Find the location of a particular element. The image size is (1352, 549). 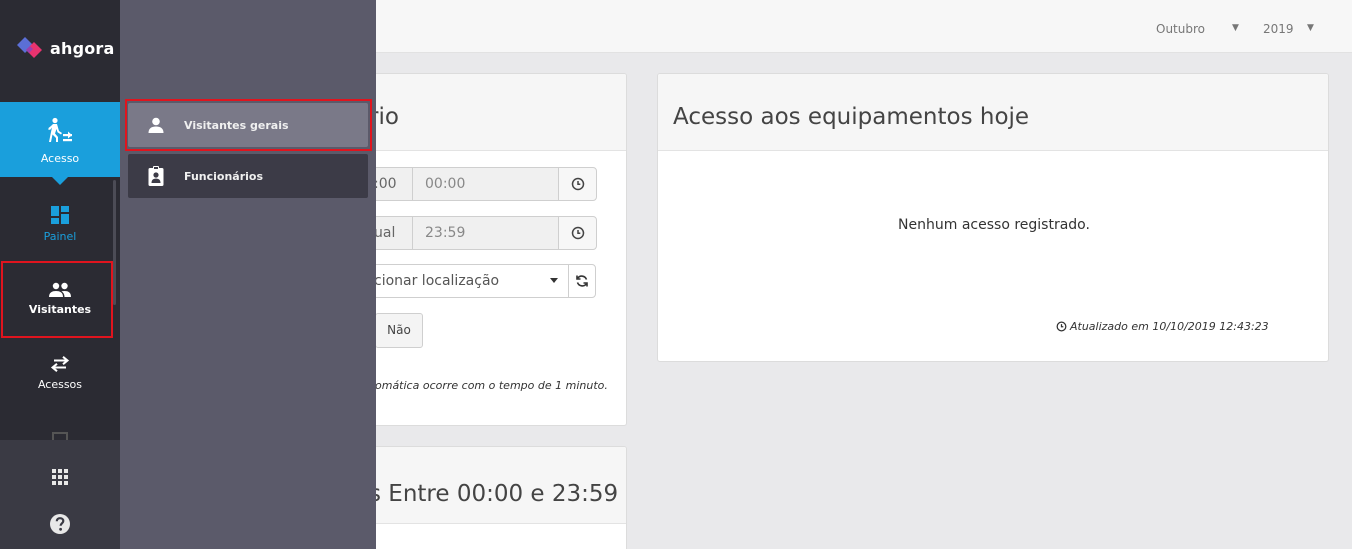

location-caret-icon is located at coordinates (554, 280).